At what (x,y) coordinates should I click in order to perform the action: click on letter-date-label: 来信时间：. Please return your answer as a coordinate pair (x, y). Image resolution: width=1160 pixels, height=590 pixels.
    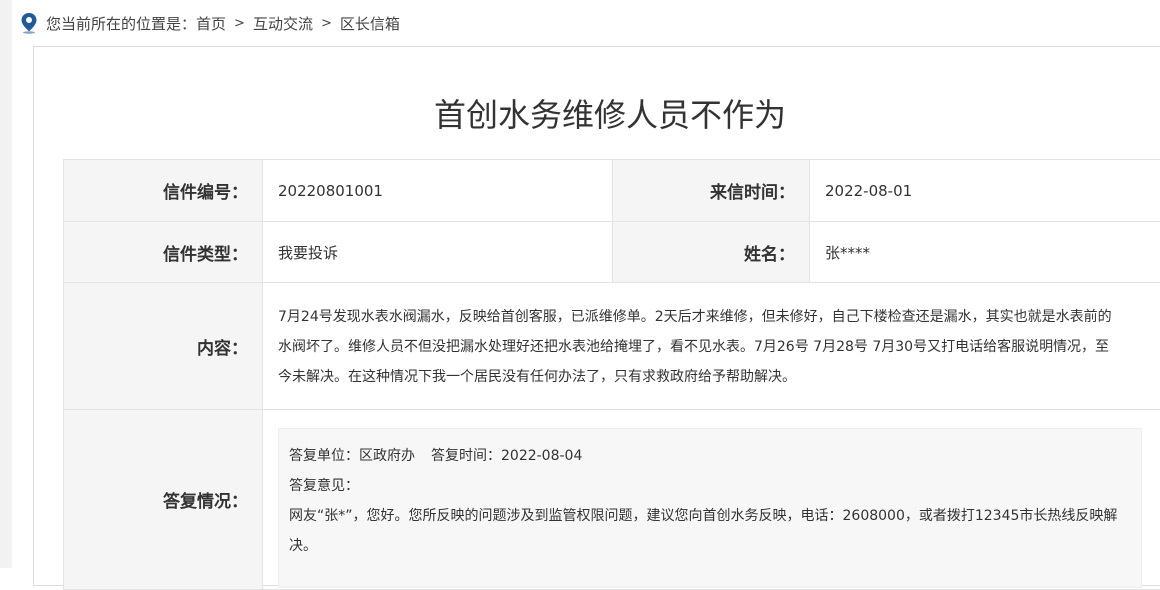
    Looking at the image, I should click on (711, 191).